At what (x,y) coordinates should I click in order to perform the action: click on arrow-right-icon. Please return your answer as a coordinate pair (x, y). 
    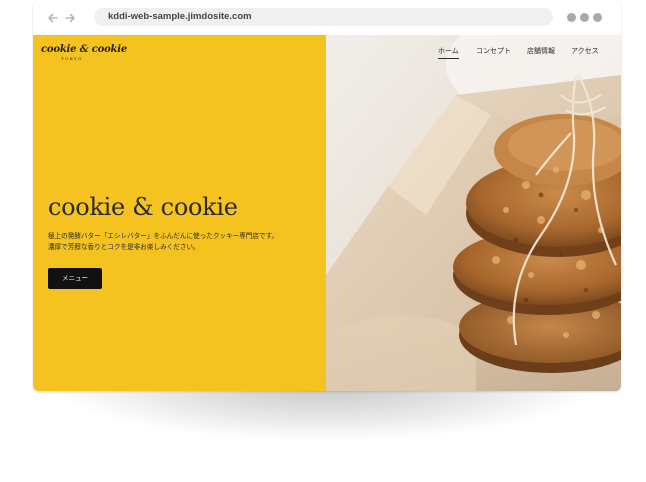
    Looking at the image, I should click on (70, 18).